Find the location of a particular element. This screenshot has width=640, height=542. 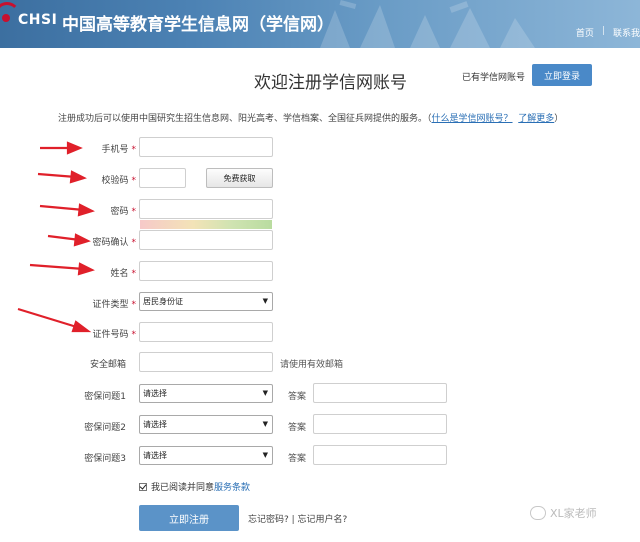

login-button: 立即登录 is located at coordinates (562, 75).